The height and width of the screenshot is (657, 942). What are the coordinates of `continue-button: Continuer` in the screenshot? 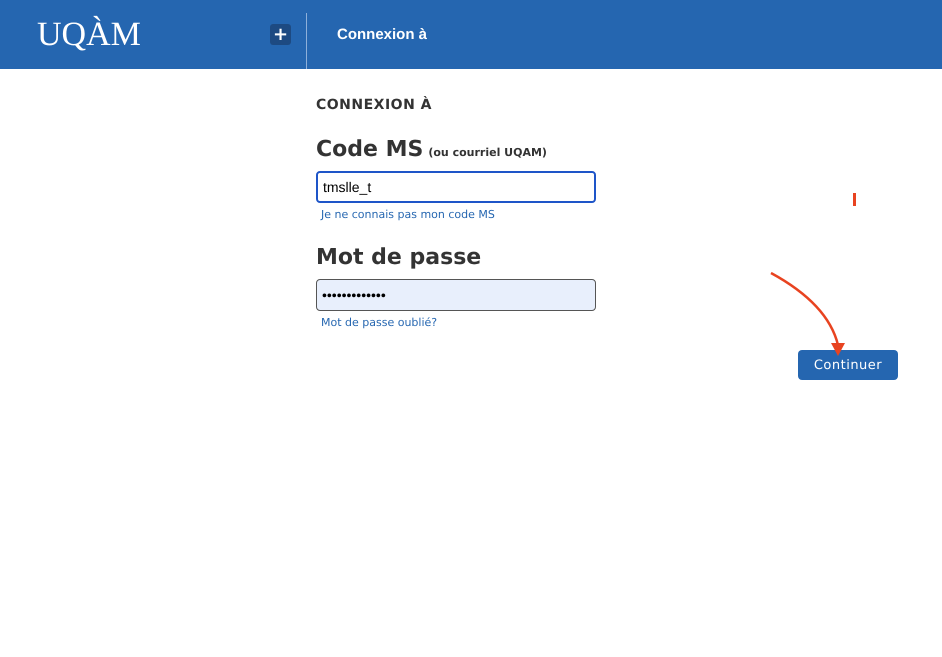 It's located at (848, 365).